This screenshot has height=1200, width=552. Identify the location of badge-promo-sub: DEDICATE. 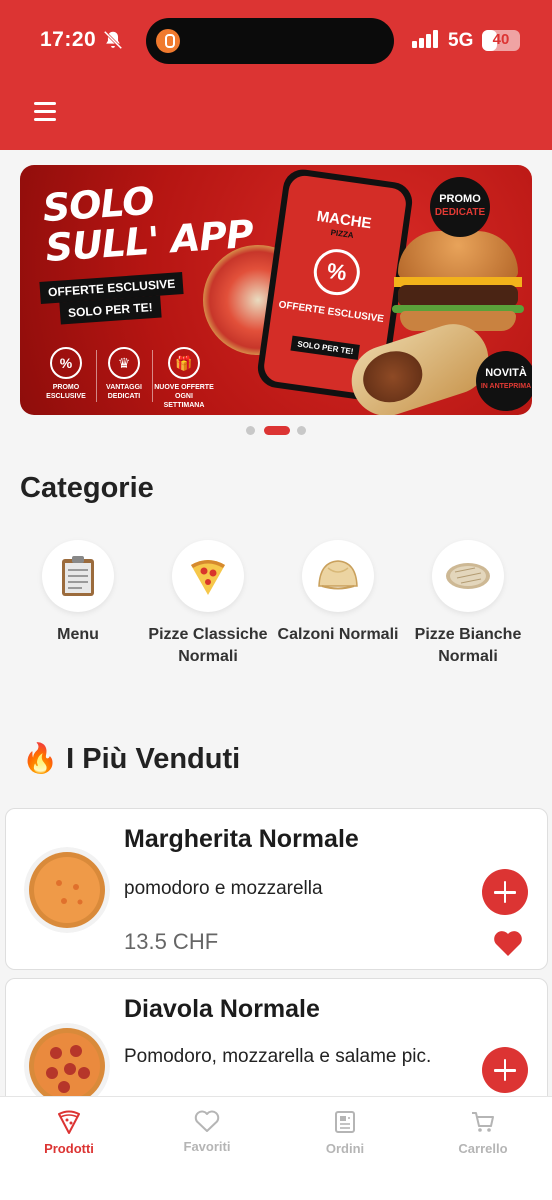
(460, 212).